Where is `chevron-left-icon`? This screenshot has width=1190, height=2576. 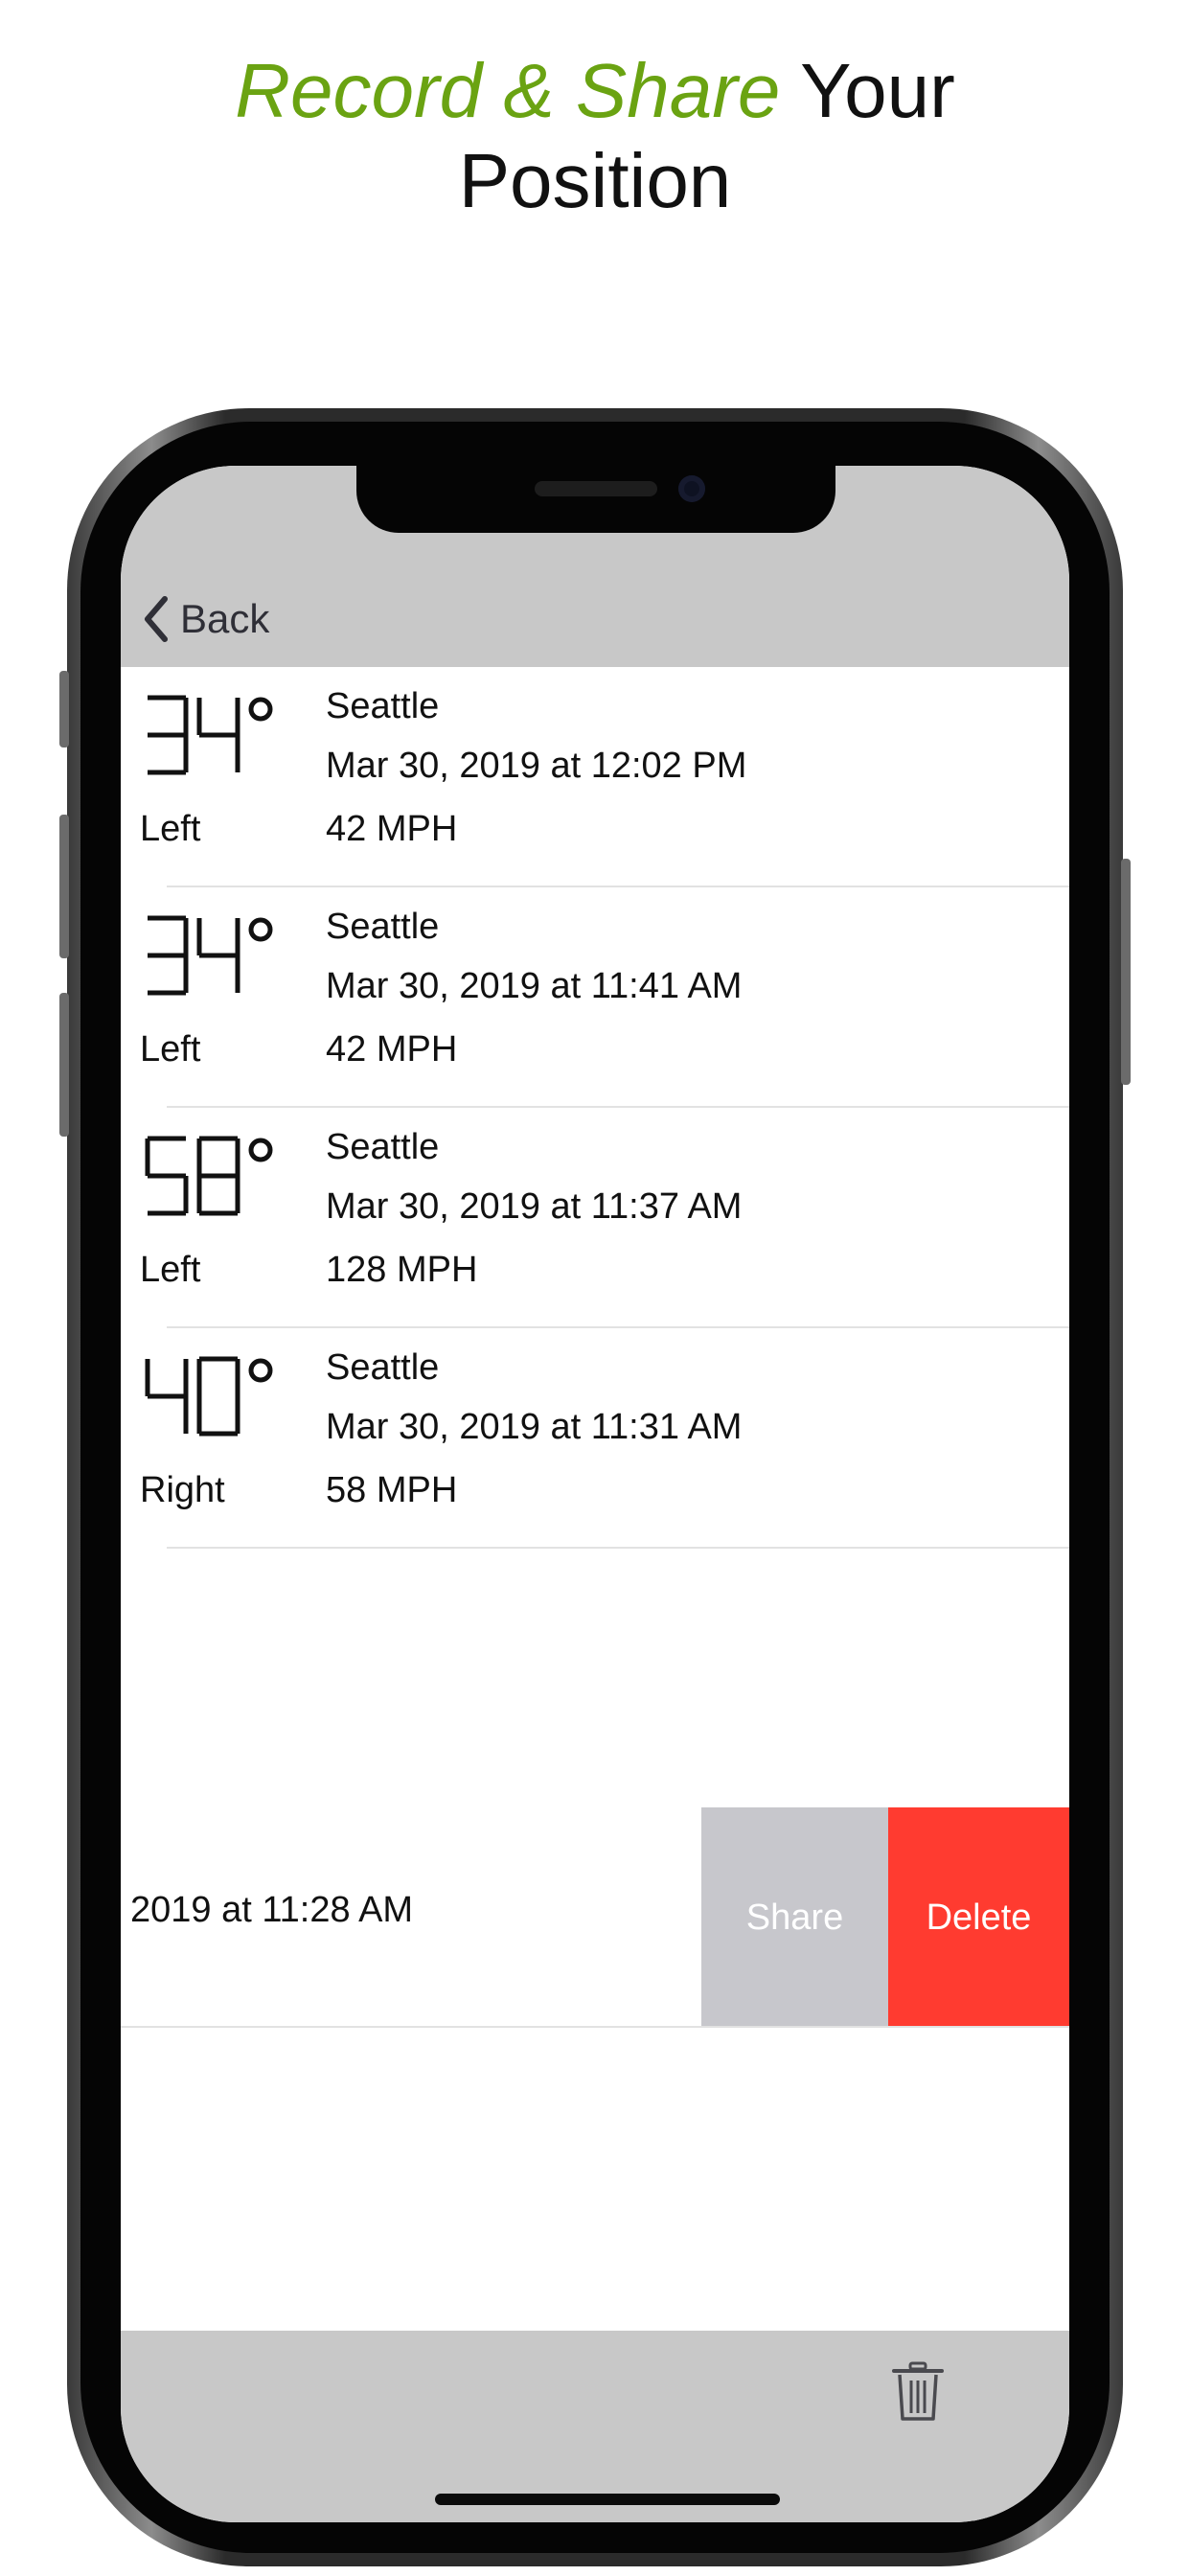 chevron-left-icon is located at coordinates (156, 619).